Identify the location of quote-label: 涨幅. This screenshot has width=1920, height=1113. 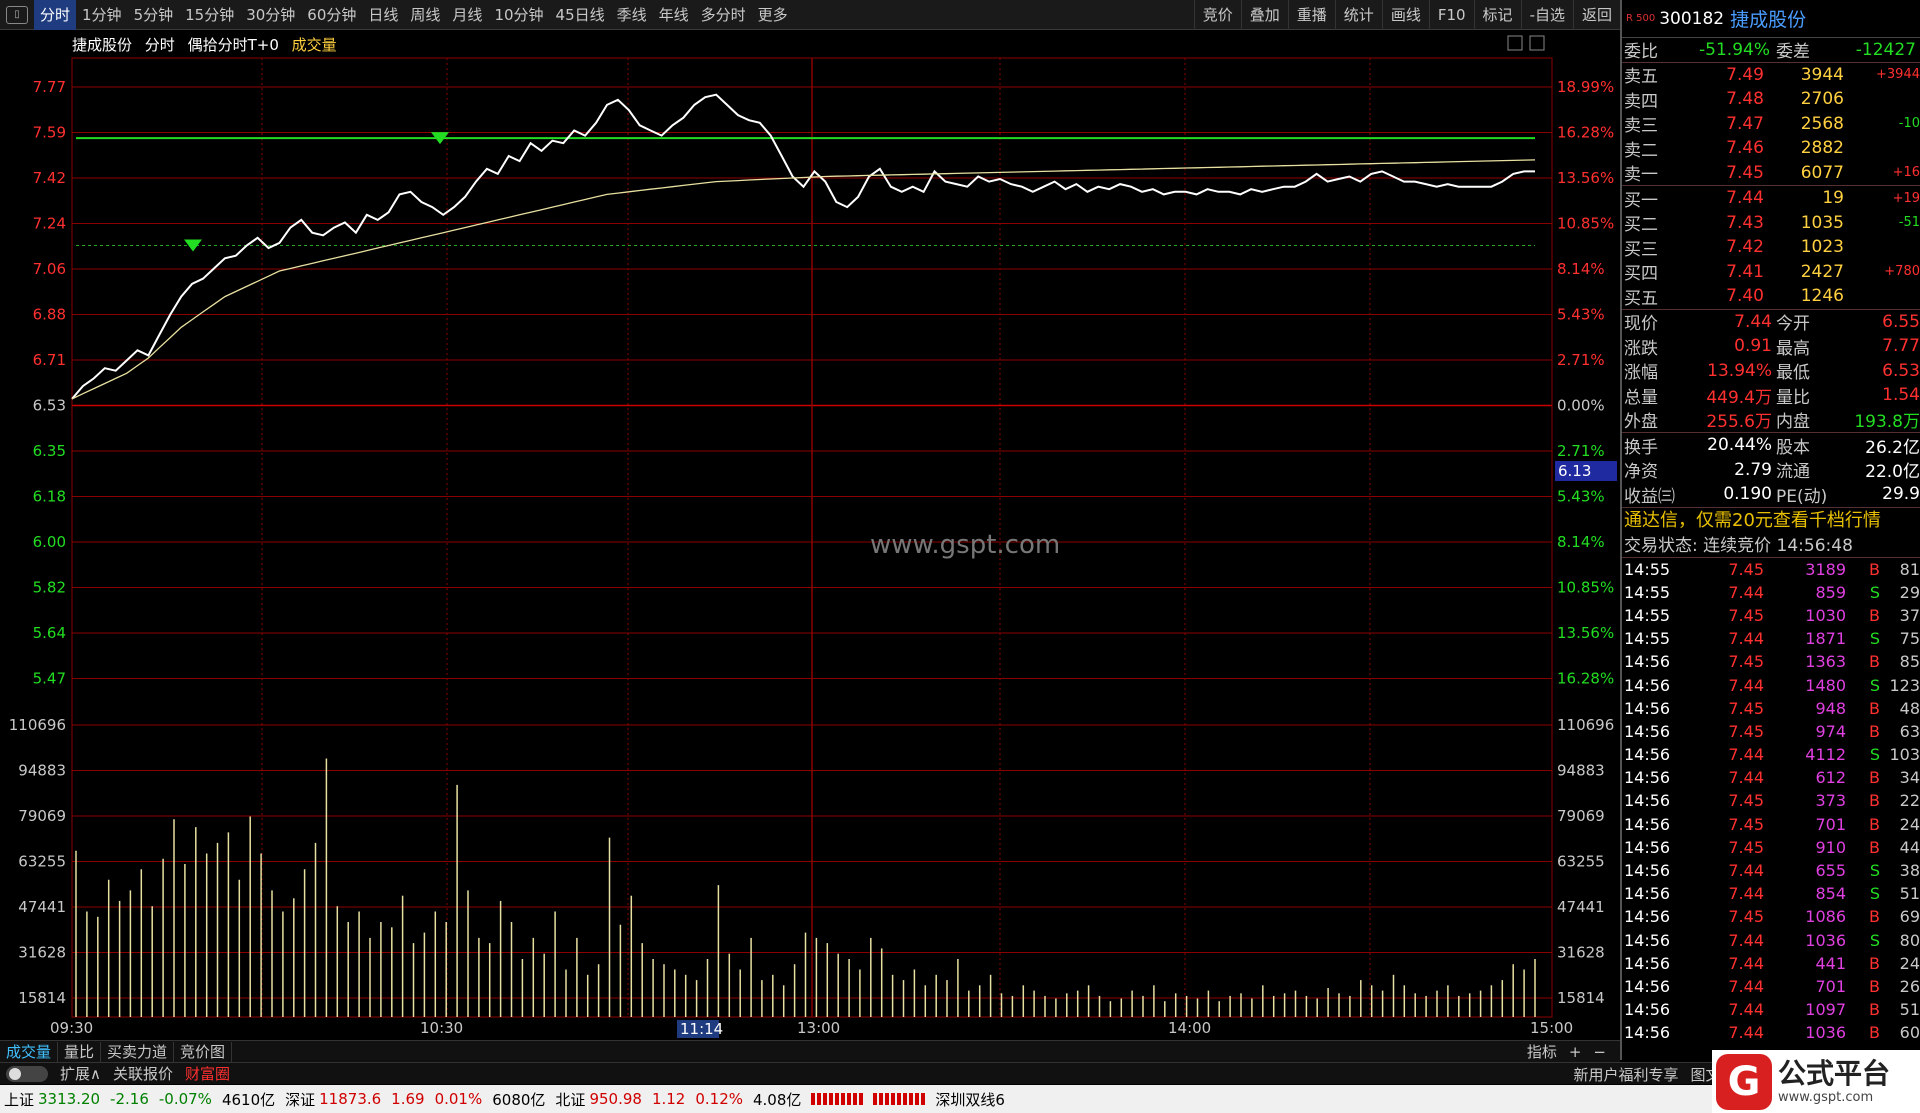
(1641, 373).